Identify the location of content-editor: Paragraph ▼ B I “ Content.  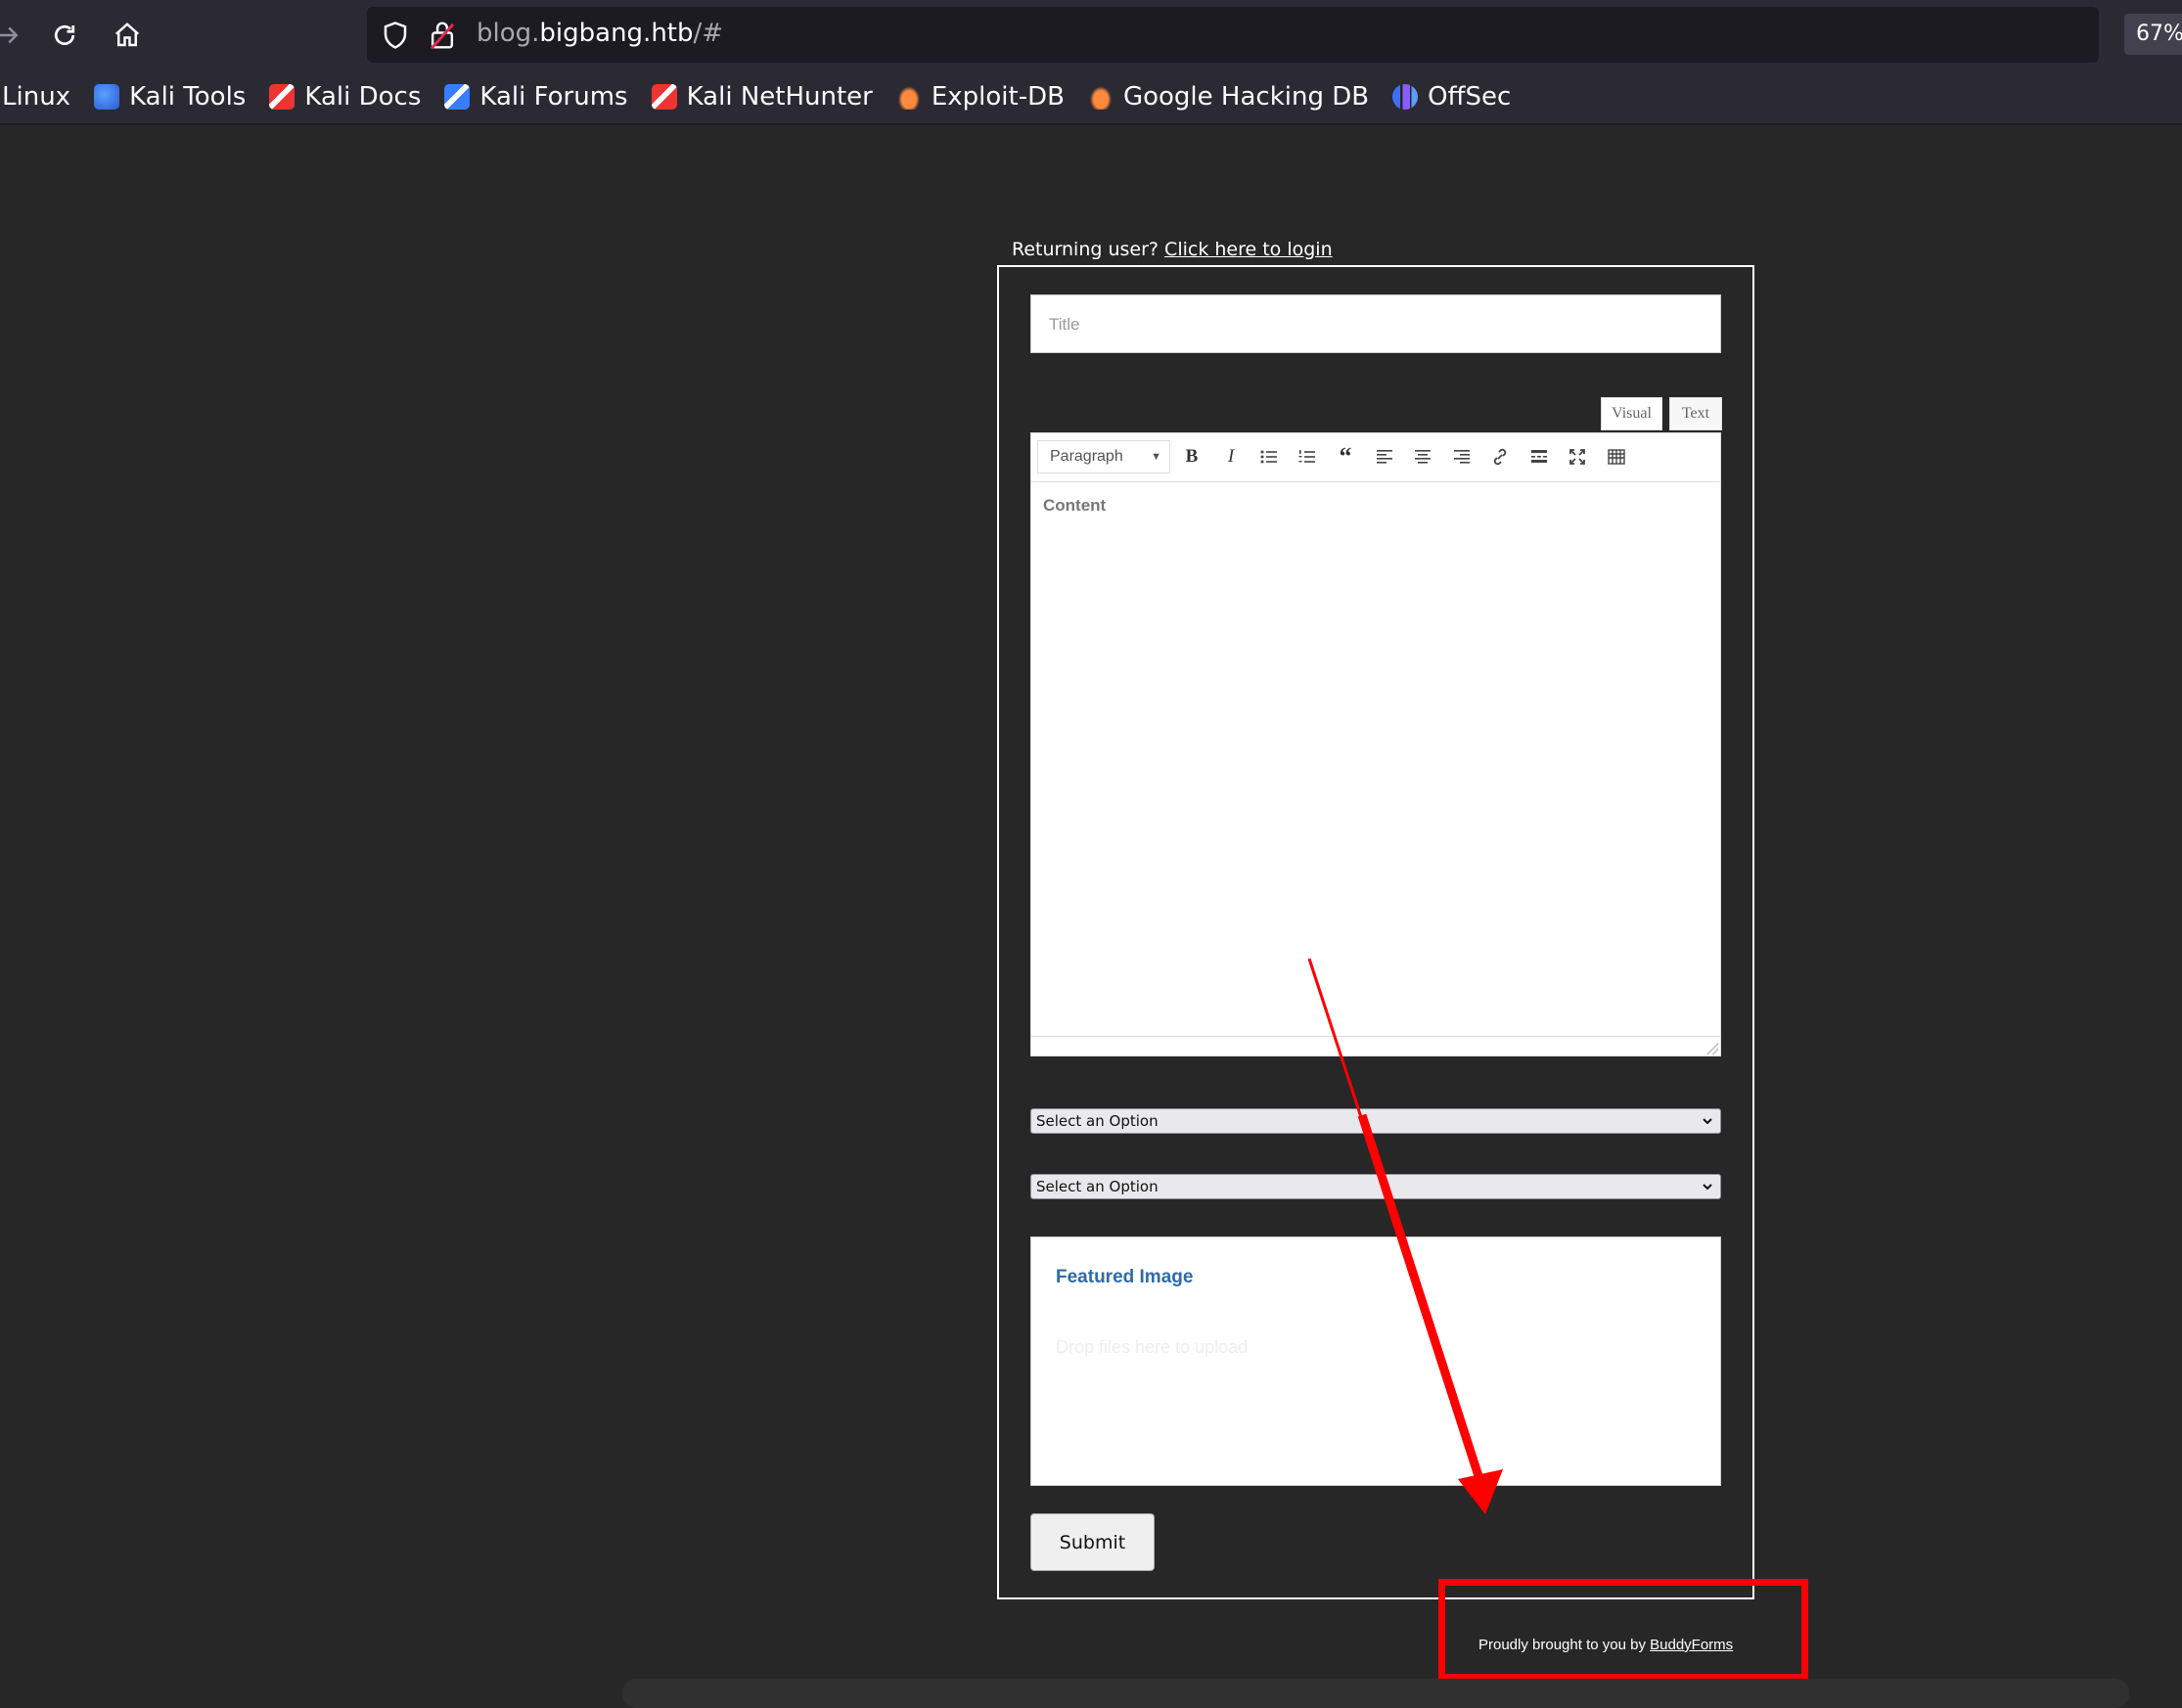
(1375, 744).